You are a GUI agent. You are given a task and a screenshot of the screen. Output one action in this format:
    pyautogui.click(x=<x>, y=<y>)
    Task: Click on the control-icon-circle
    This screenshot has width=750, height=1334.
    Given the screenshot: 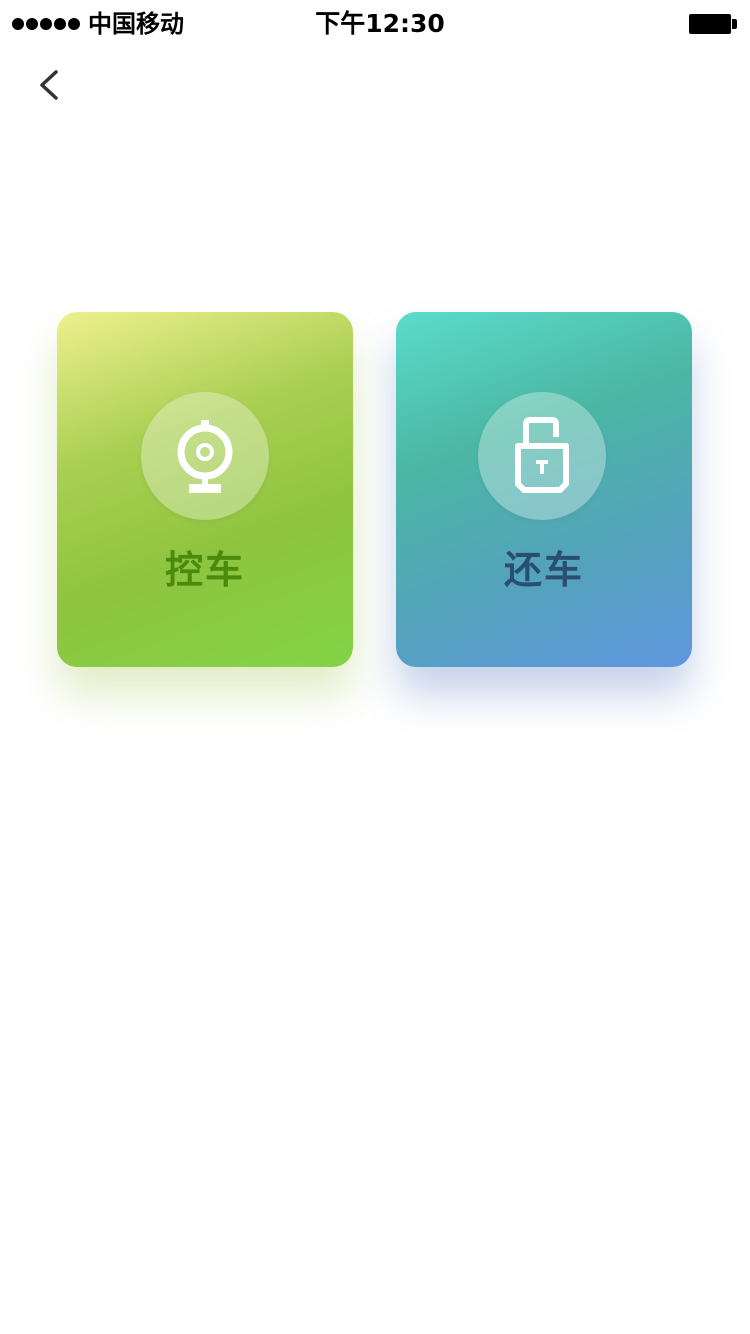 What is the action you would take?
    pyautogui.click(x=205, y=456)
    